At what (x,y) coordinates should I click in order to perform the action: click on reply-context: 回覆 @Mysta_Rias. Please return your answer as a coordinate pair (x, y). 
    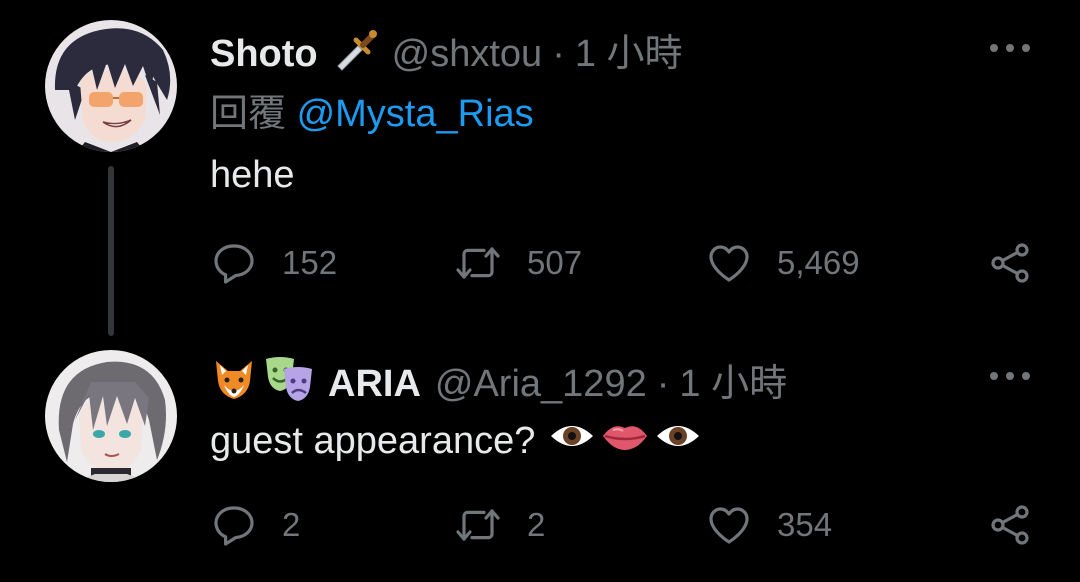
    Looking at the image, I should click on (372, 114).